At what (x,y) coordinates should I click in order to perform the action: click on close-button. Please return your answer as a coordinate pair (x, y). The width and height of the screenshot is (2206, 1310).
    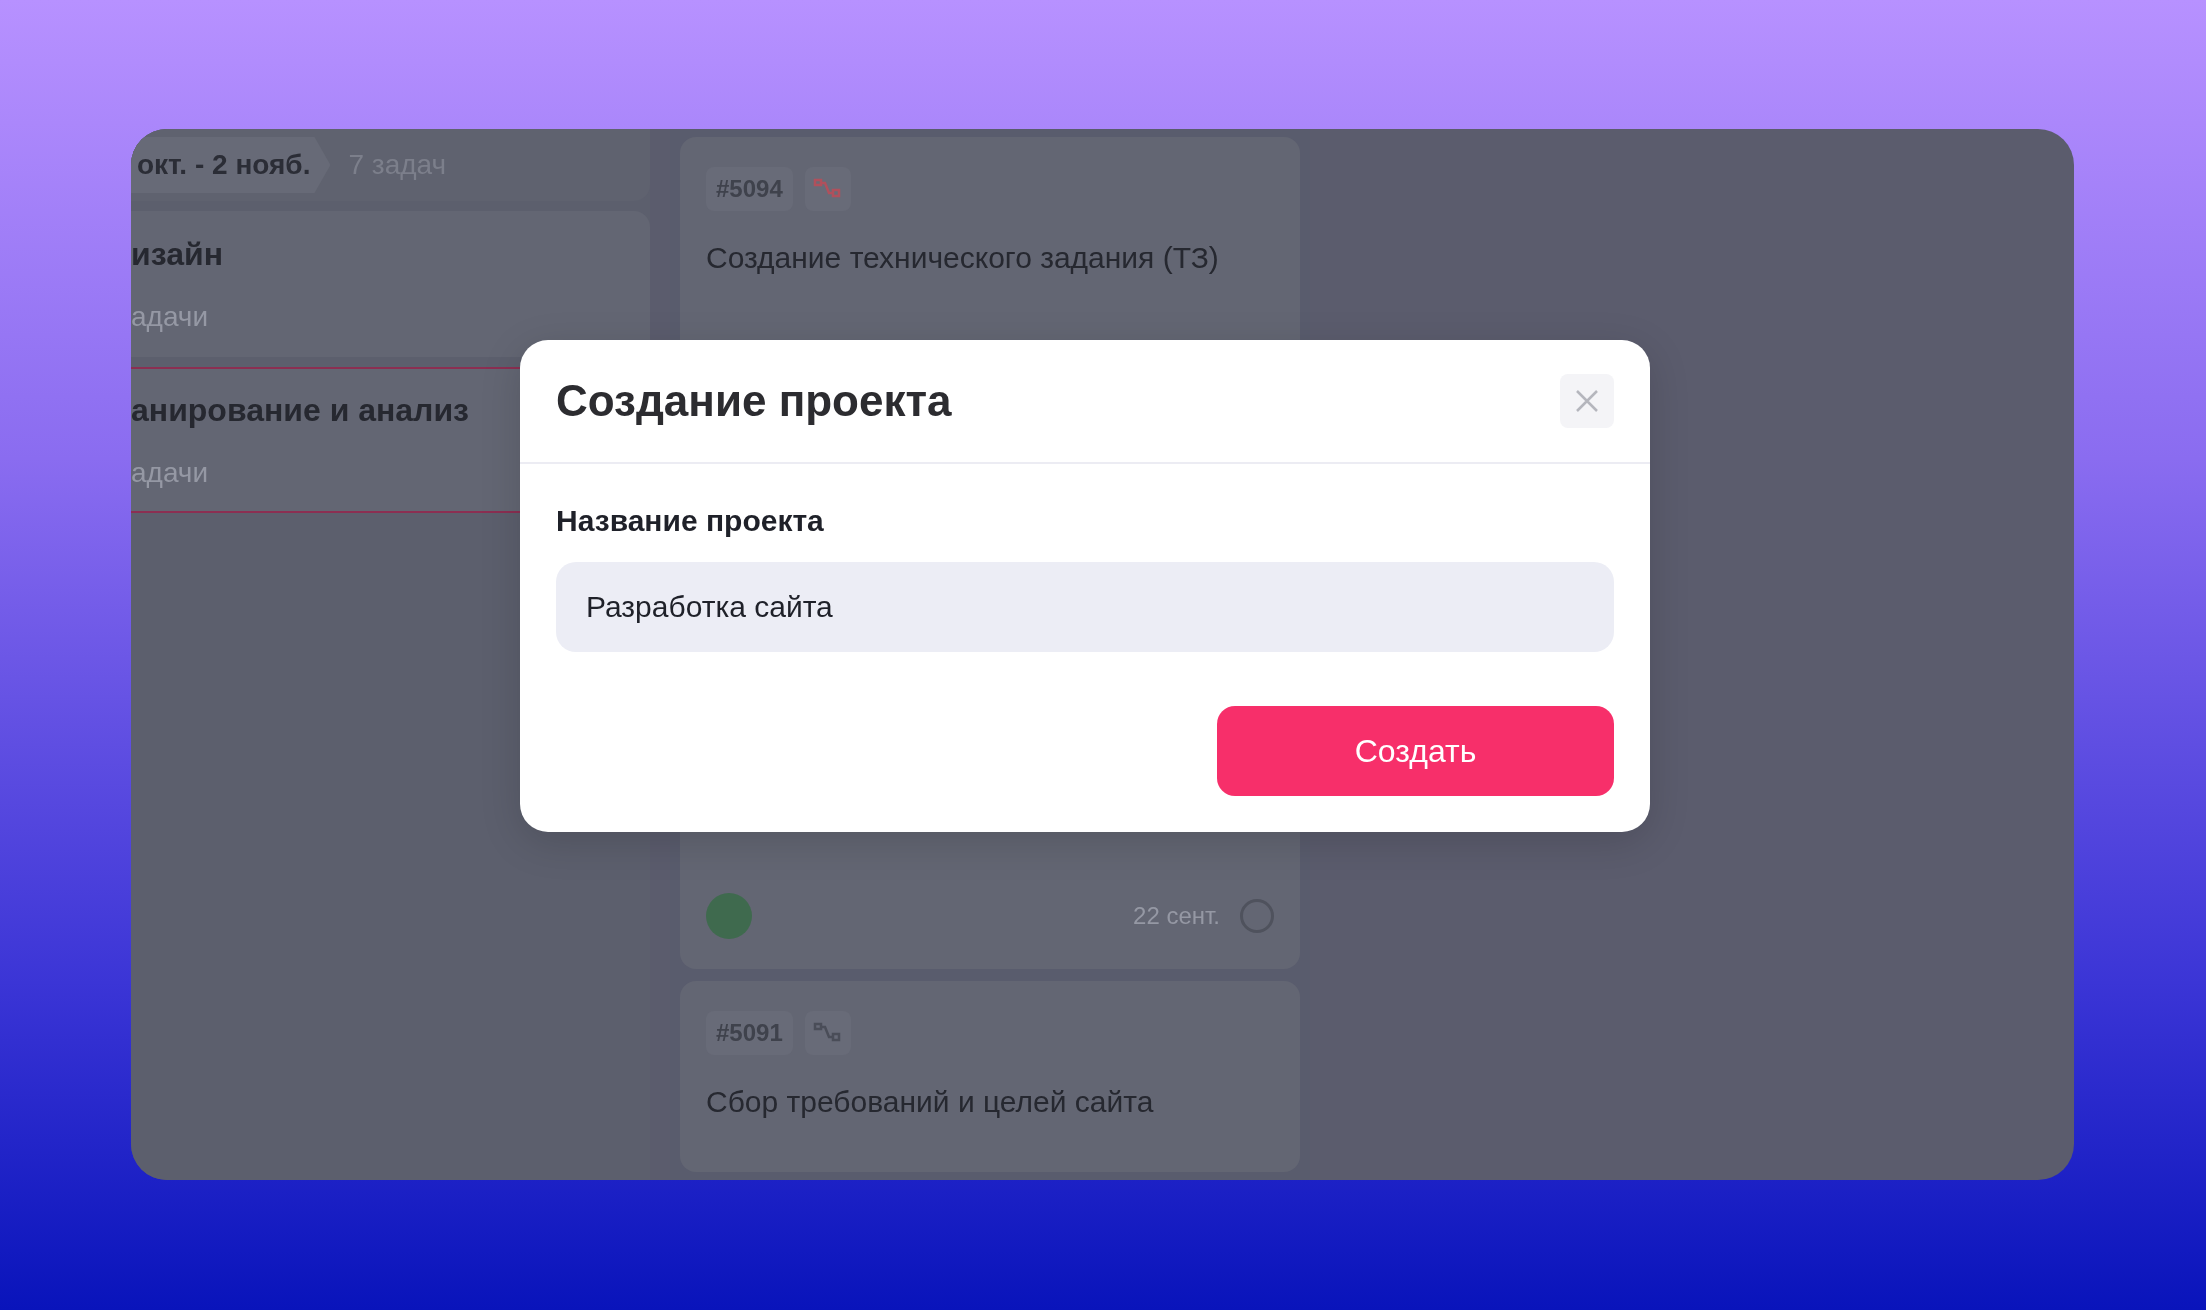
    Looking at the image, I should click on (1587, 401).